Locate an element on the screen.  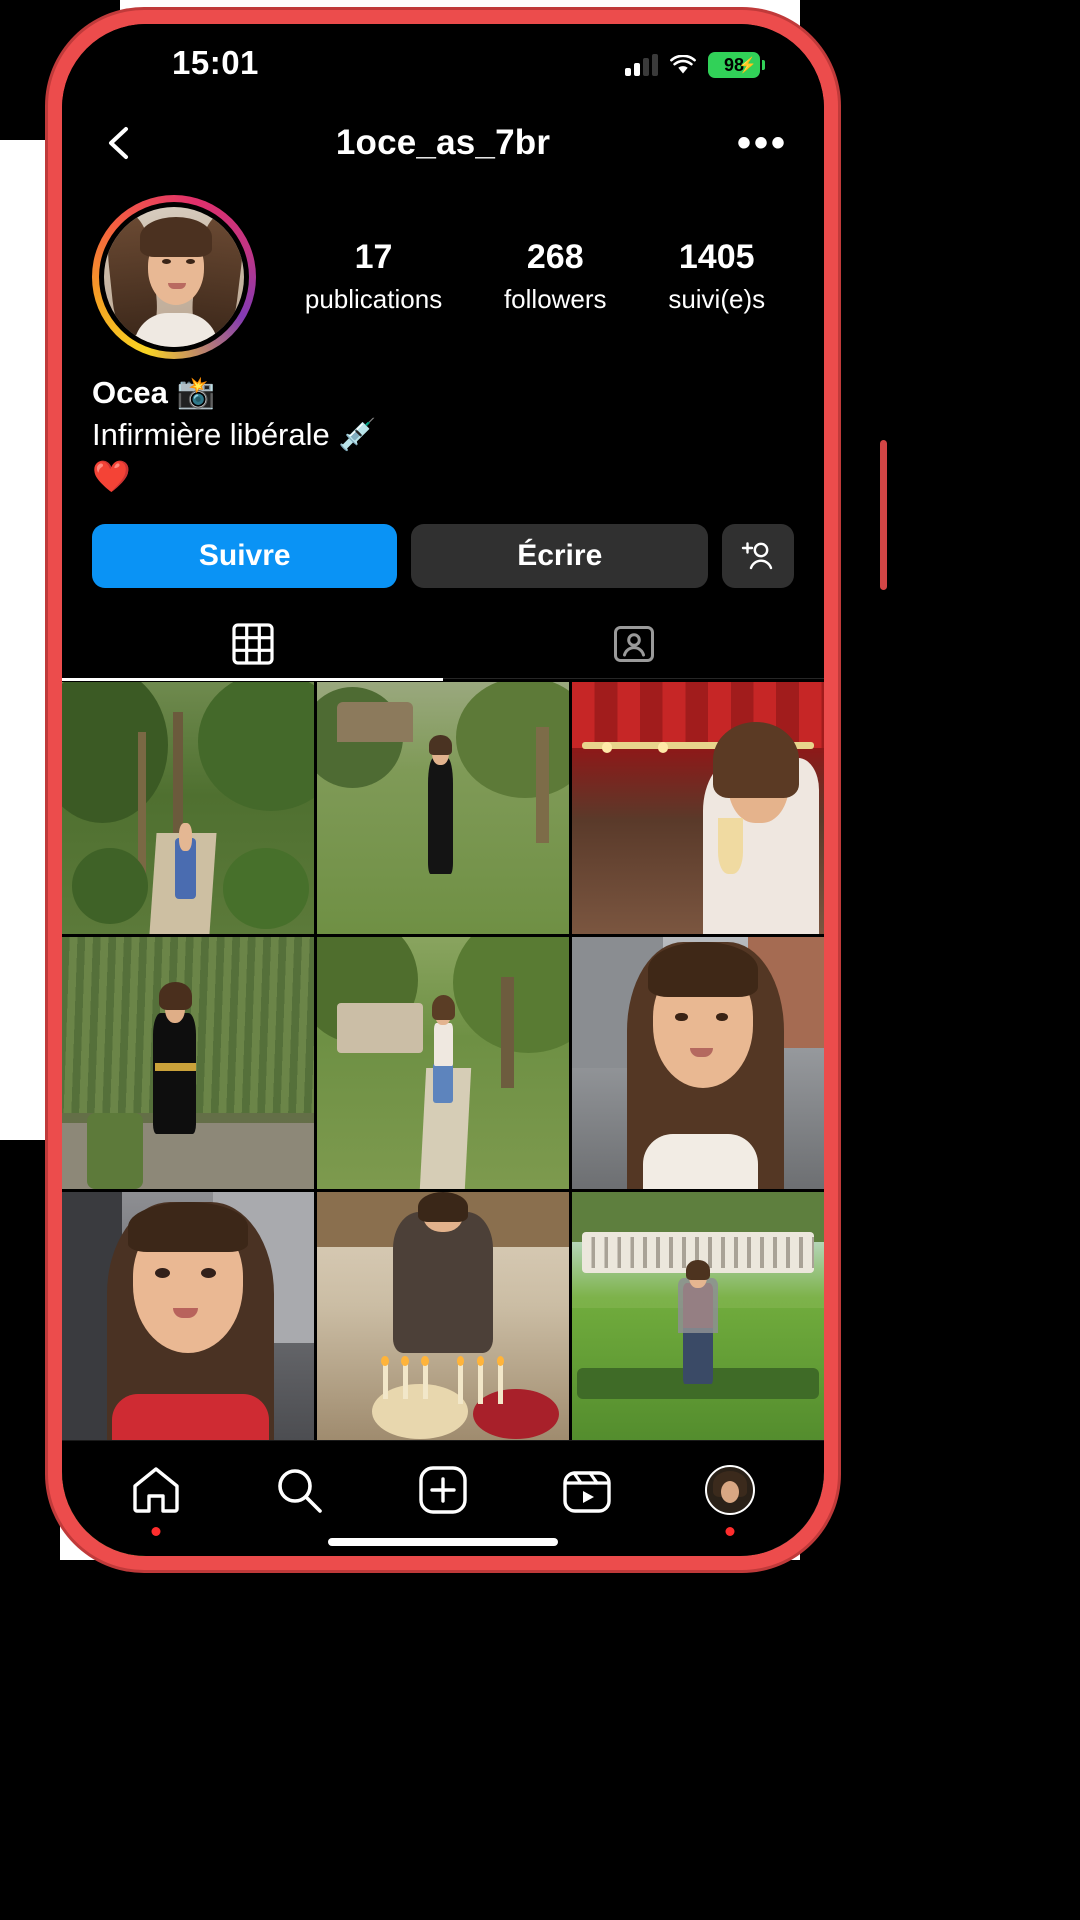
wifi-icon is located at coordinates (683, 65).